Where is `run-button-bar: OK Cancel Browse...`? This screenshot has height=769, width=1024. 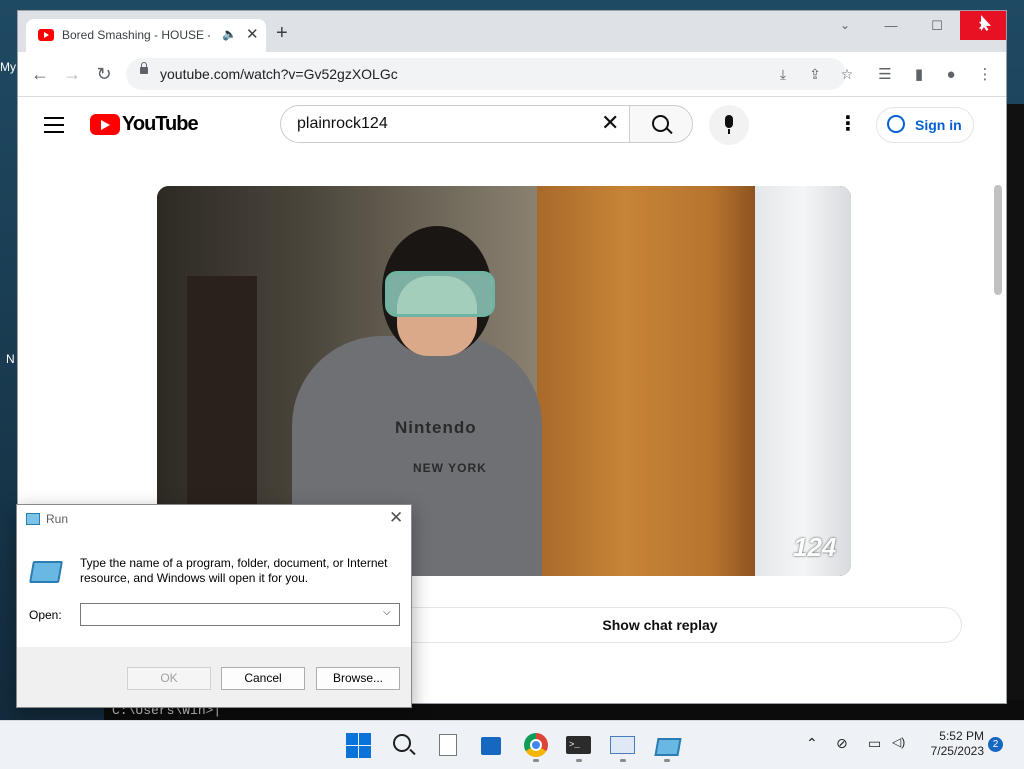
run-button-bar: OK Cancel Browse... is located at coordinates (214, 677).